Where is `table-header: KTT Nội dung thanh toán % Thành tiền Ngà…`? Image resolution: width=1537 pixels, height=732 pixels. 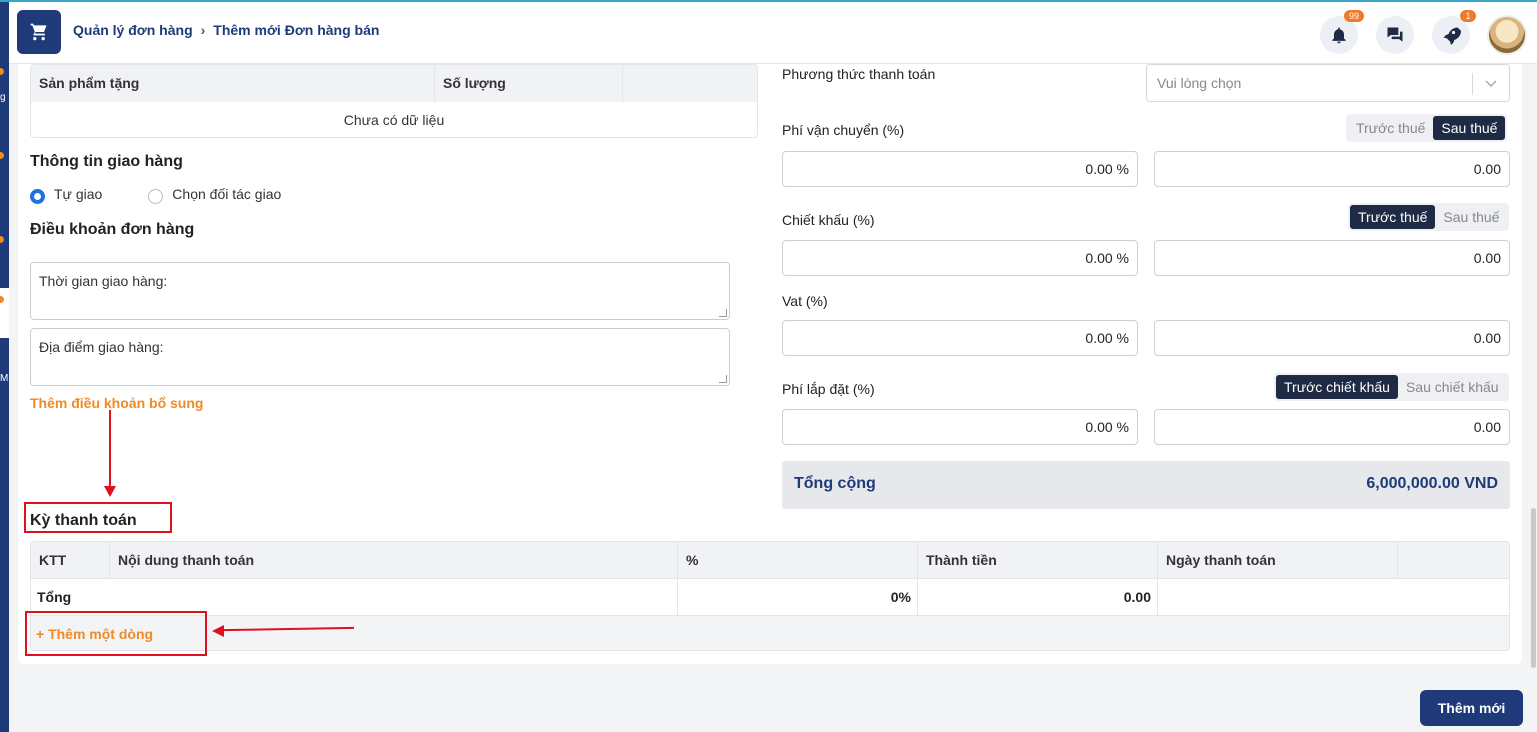 table-header: KTT Nội dung thanh toán % Thành tiền Ngà… is located at coordinates (770, 560).